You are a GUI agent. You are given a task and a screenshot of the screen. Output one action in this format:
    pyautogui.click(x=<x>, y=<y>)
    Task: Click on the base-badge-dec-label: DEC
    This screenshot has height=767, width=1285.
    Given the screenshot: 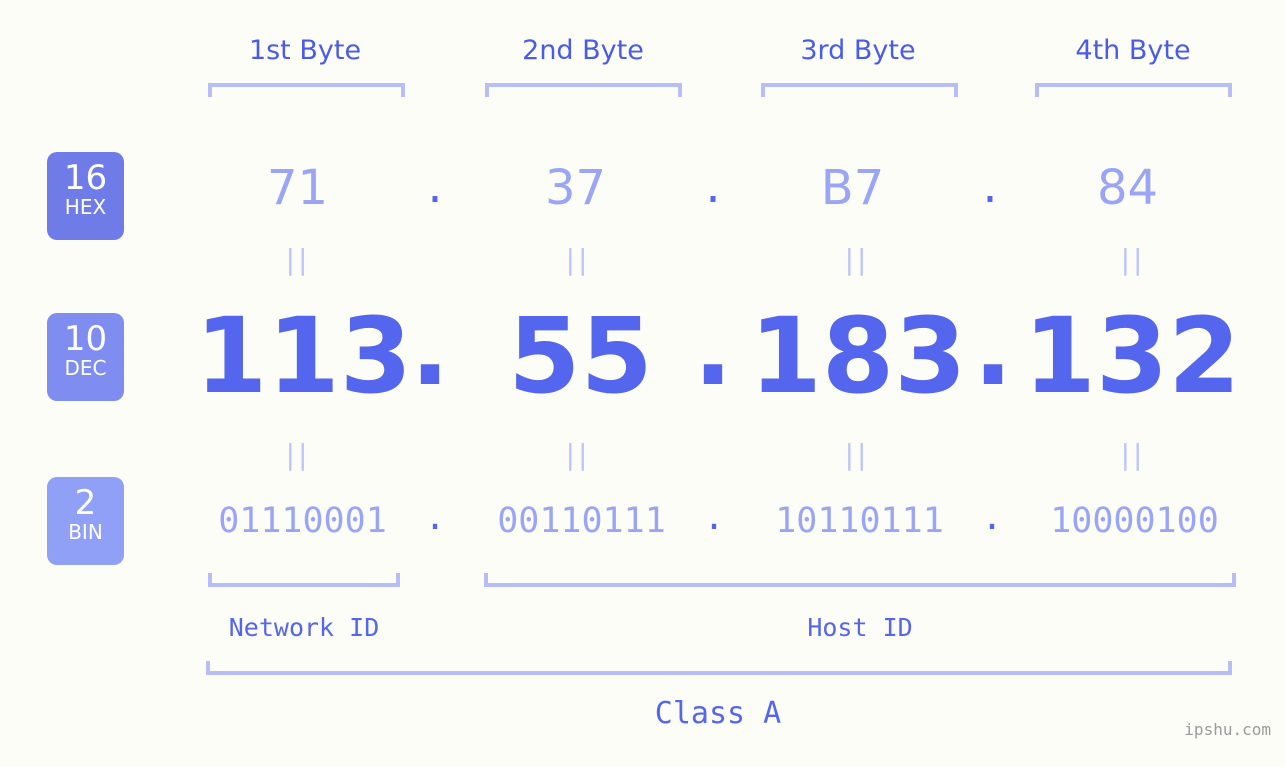 What is the action you would take?
    pyautogui.click(x=85, y=368)
    